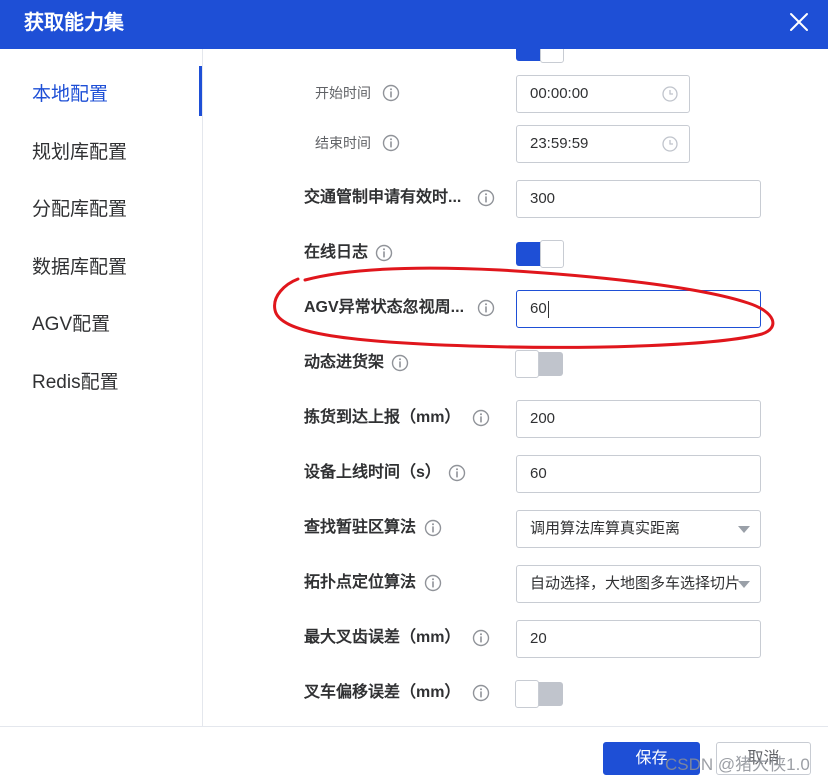 The height and width of the screenshot is (780, 828). I want to click on partial-toggle, so click(540, 56).